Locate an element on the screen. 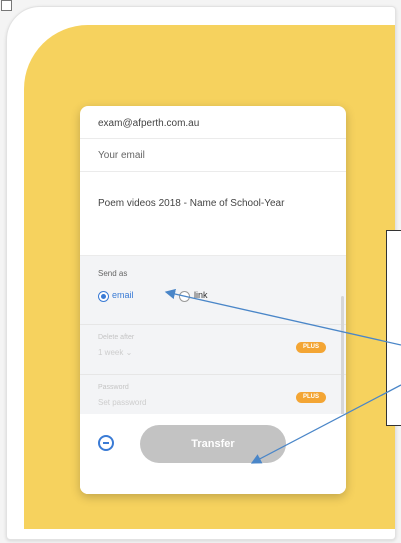 Image resolution: width=401 pixels, height=543 pixels. scrollbar is located at coordinates (342, 356).